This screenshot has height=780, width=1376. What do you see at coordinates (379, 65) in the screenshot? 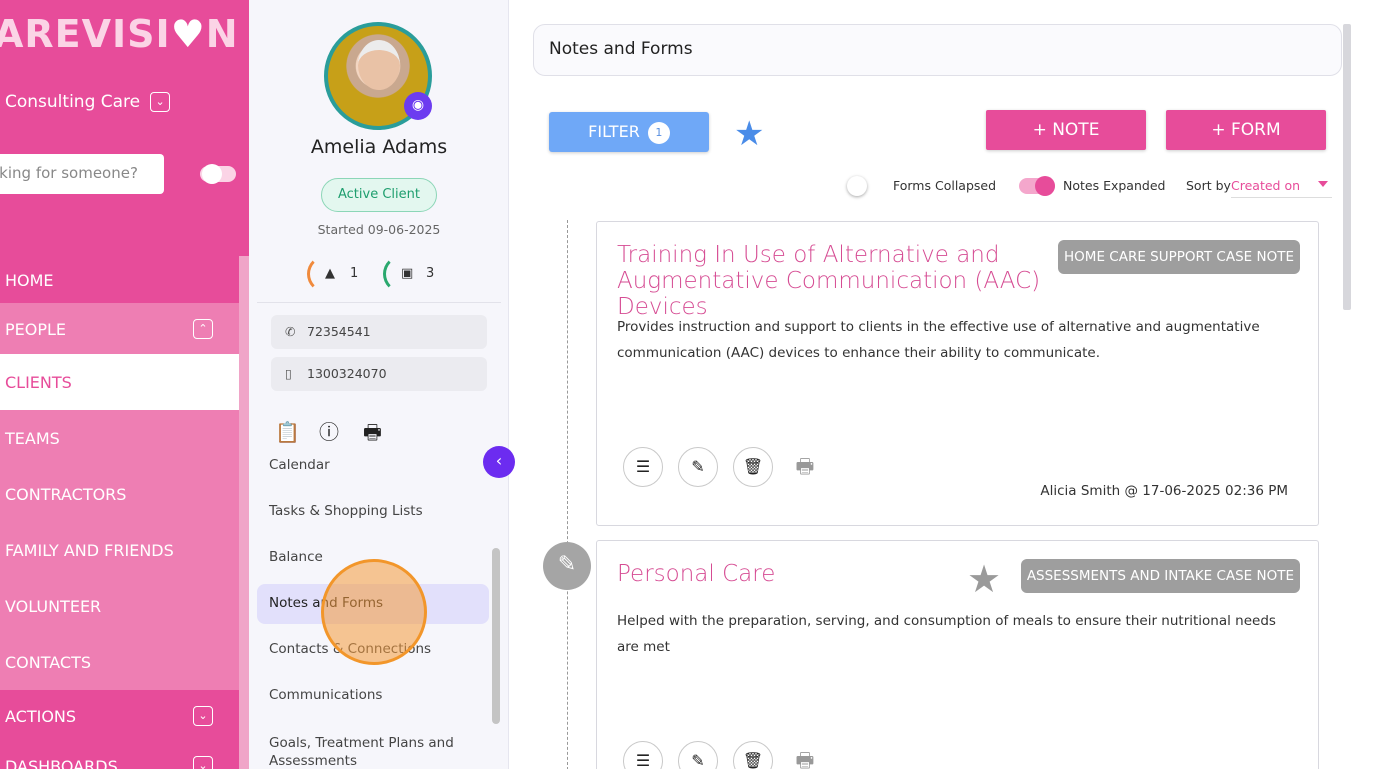
I see `avatar-face` at bounding box center [379, 65].